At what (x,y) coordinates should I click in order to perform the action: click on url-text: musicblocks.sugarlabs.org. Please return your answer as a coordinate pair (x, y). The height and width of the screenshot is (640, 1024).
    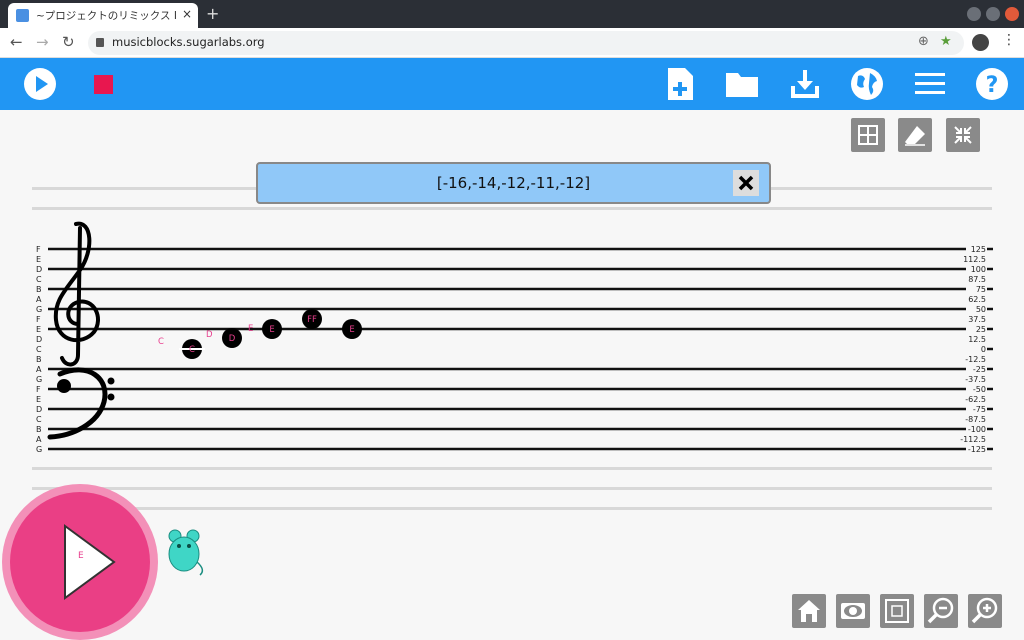
    Looking at the image, I should click on (188, 42).